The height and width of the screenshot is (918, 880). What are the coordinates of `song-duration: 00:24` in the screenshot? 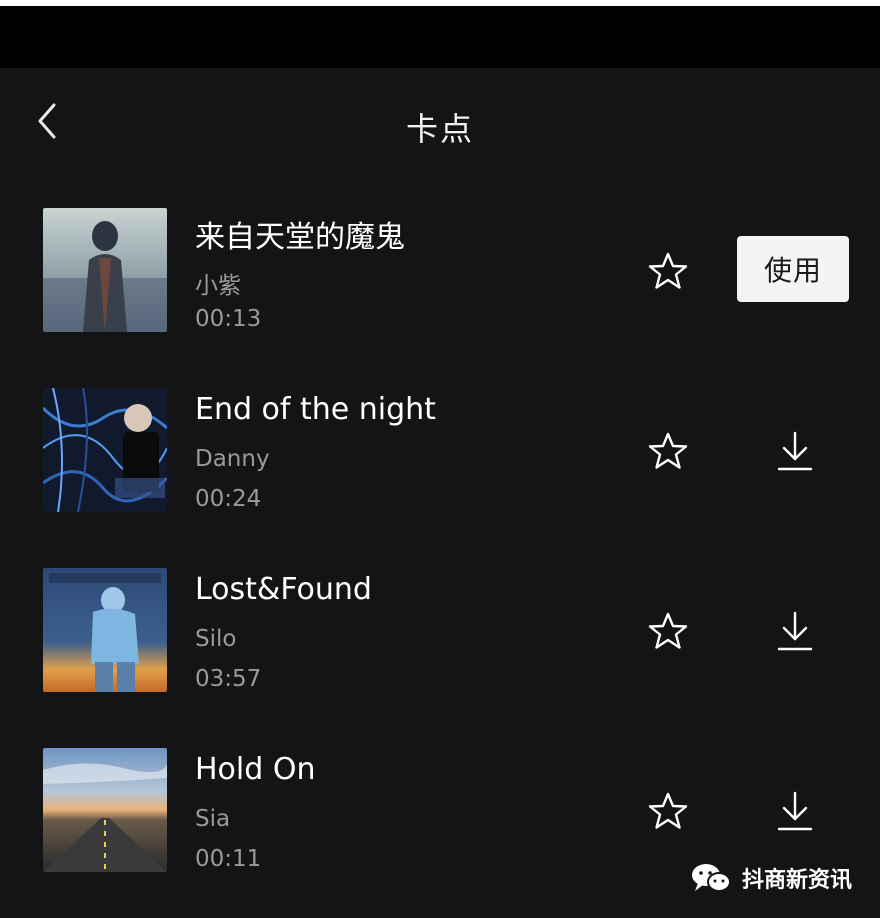 It's located at (228, 499).